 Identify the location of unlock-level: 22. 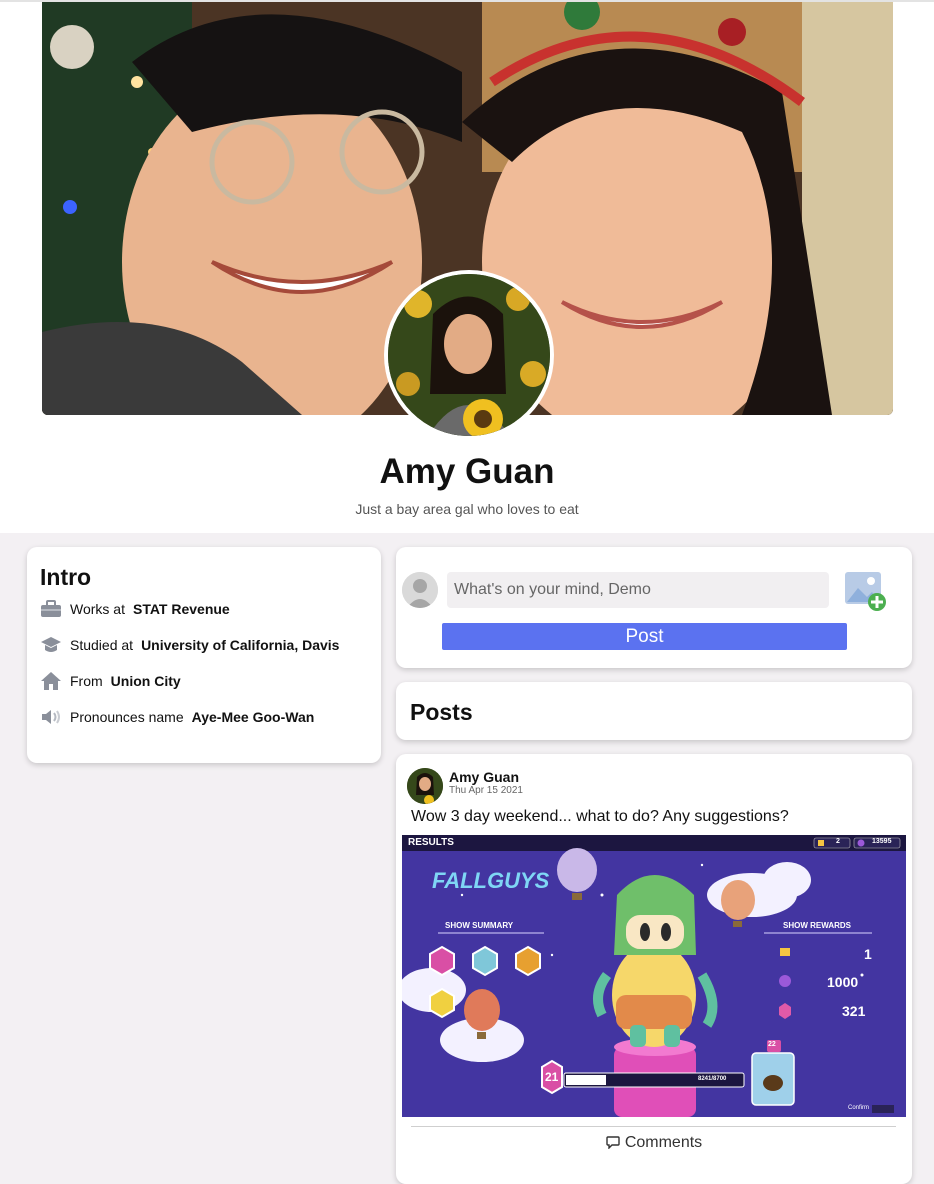
(772, 1044).